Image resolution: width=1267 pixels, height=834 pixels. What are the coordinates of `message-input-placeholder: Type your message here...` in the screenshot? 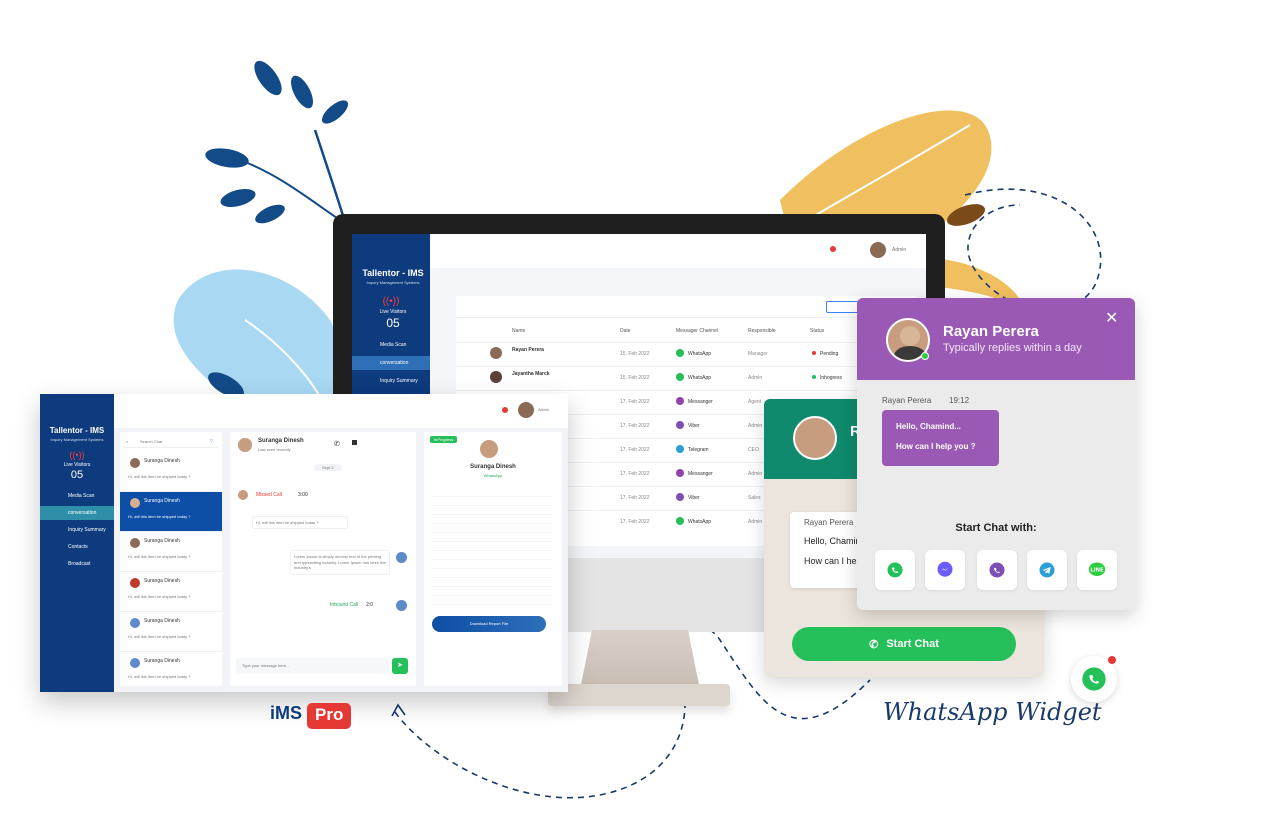 It's located at (266, 665).